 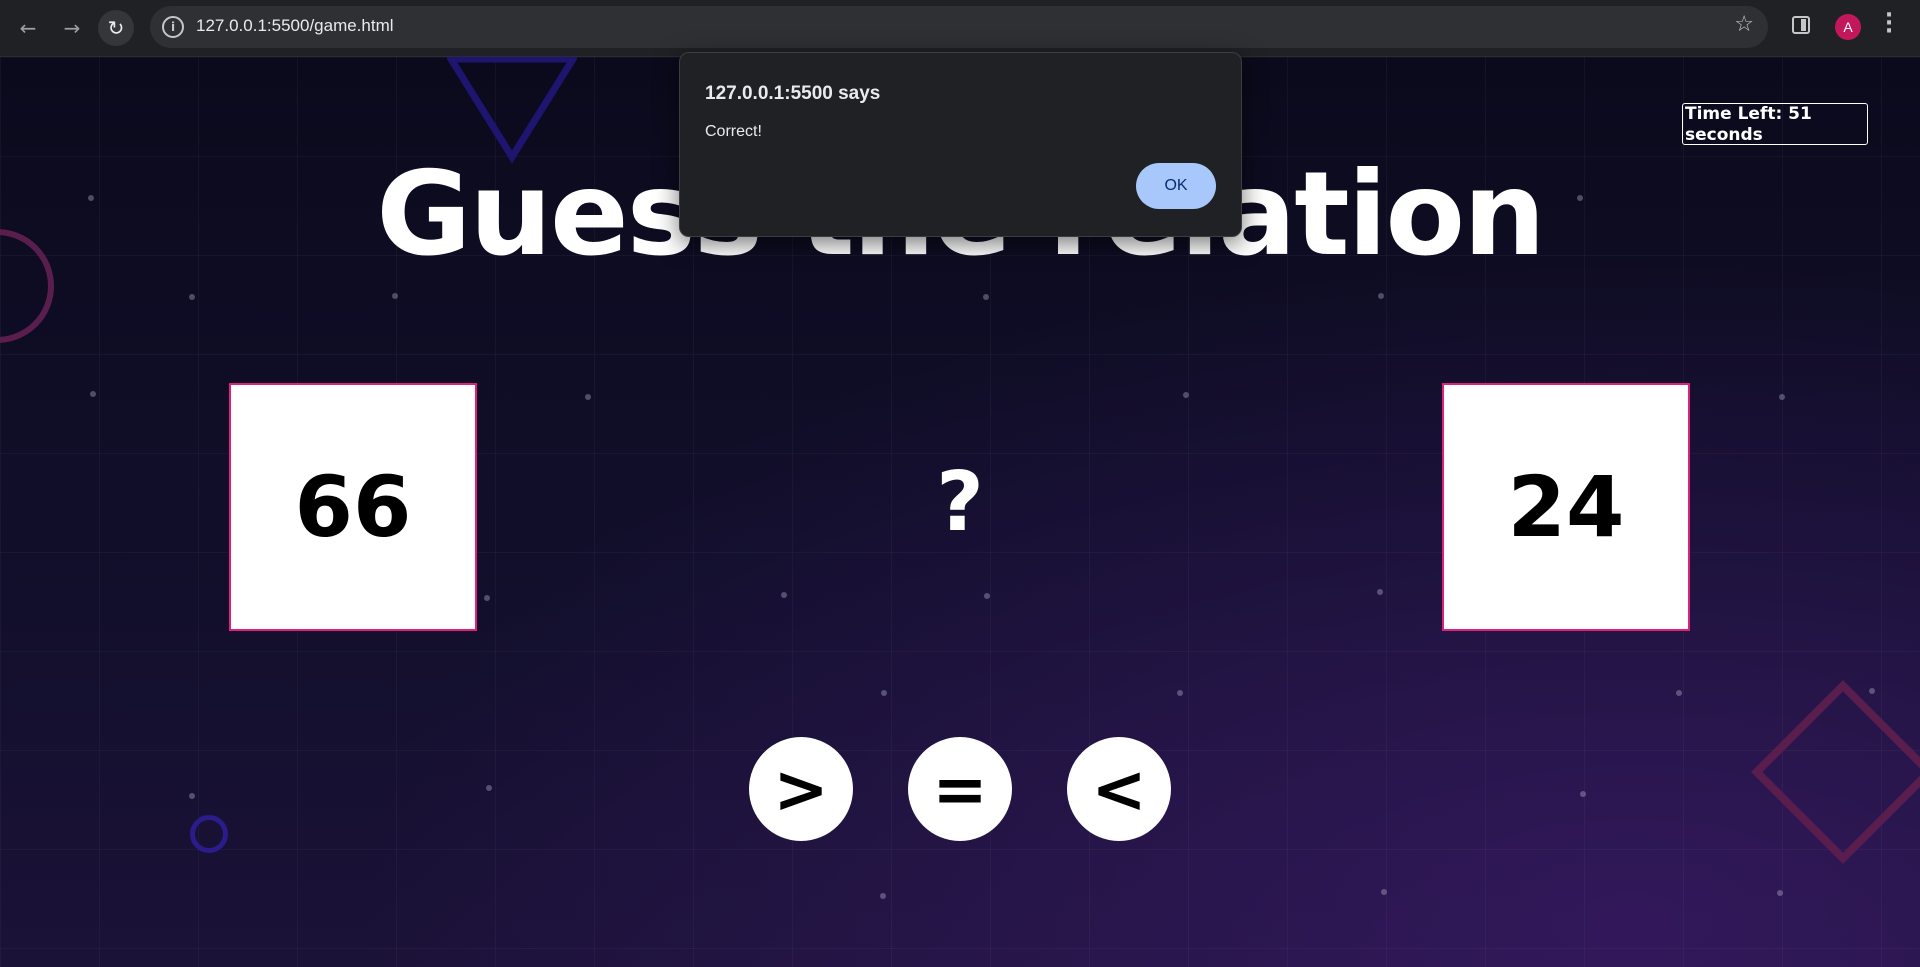 I want to click on reload-icon: ↻, so click(x=116, y=28).